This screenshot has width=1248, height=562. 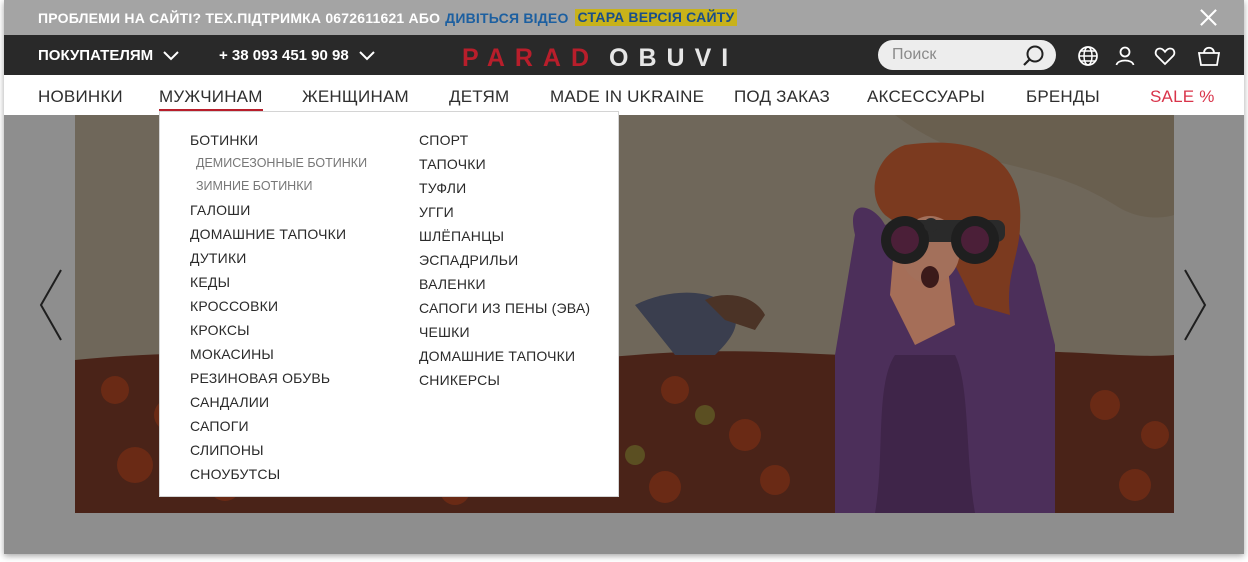 What do you see at coordinates (284, 55) in the screenshot?
I see `phone-number: + 38 093 451 90 98` at bounding box center [284, 55].